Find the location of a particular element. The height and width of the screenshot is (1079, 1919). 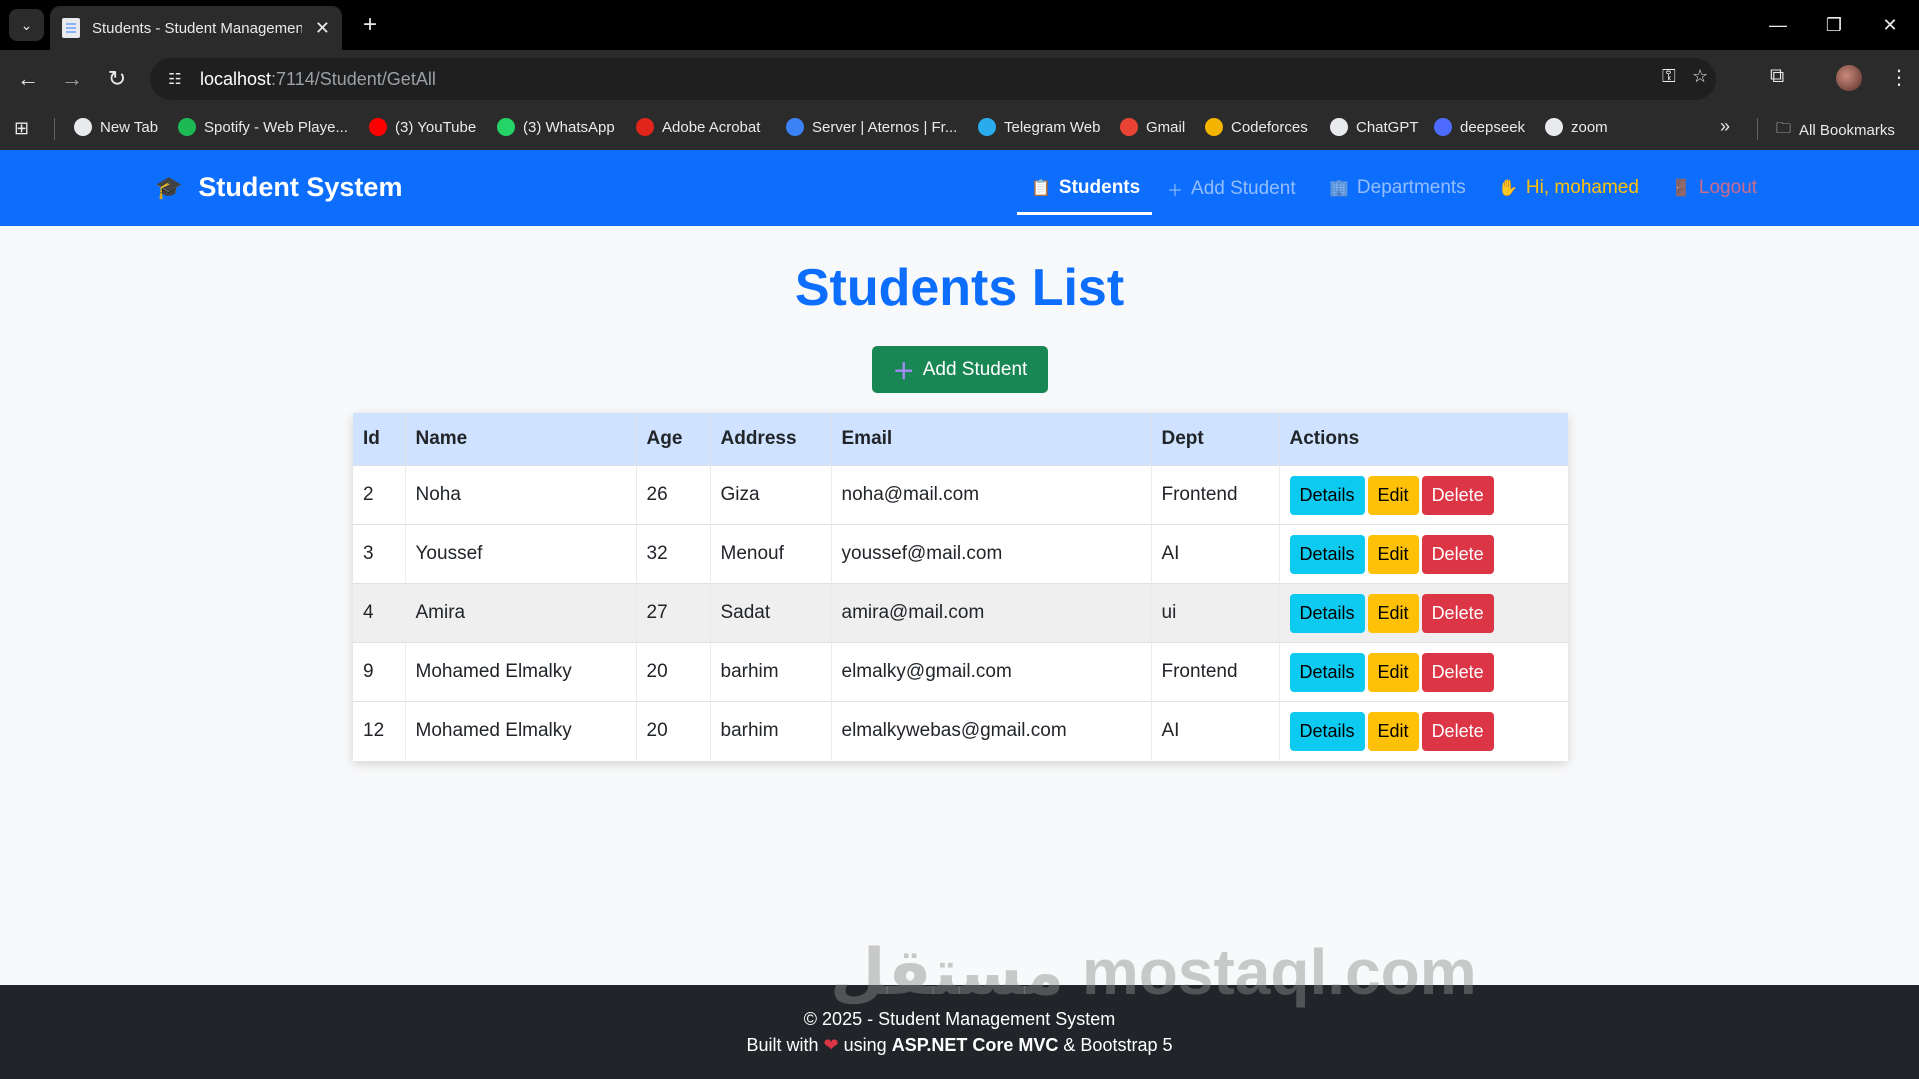

nav-add-student-link: ＋ Add Student is located at coordinates (1231, 189).